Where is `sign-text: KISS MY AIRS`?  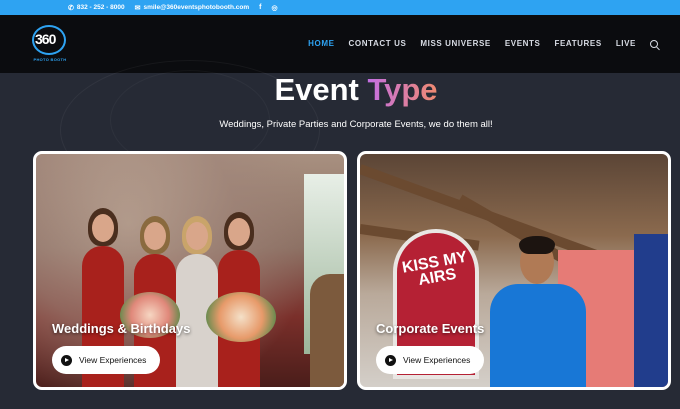
sign-text: KISS MY AIRS is located at coordinates (434, 269).